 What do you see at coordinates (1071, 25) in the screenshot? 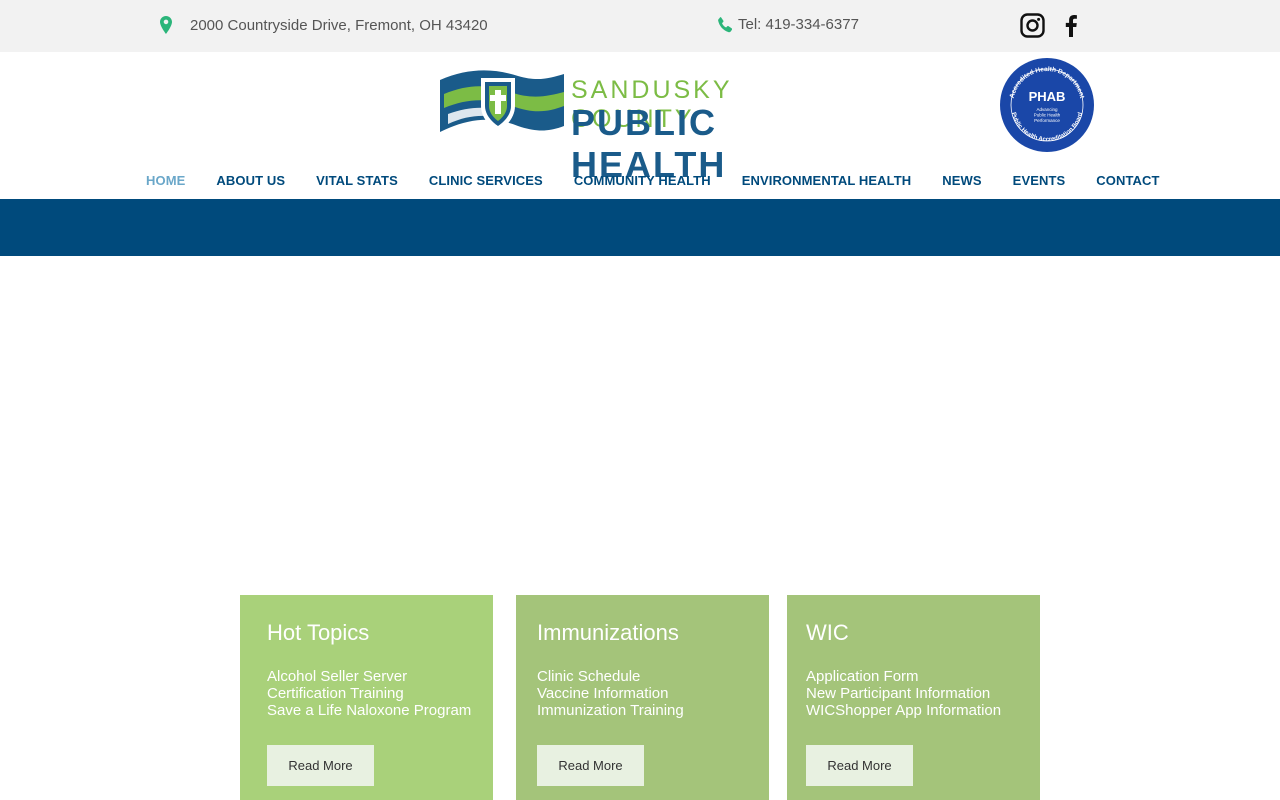
I see `facebook-icon` at bounding box center [1071, 25].